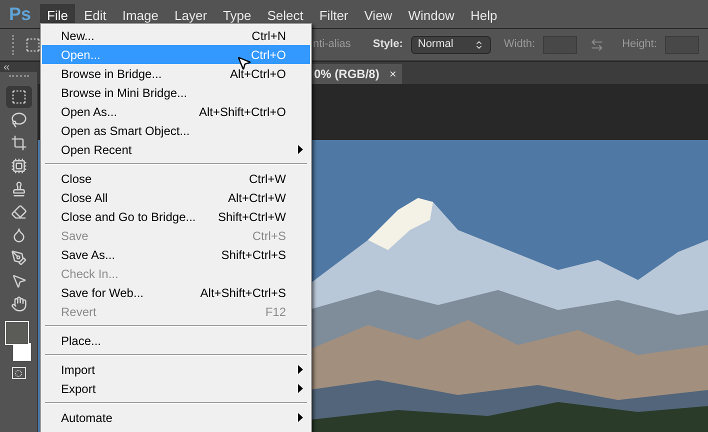  I want to click on collapse-icon, so click(6, 67).